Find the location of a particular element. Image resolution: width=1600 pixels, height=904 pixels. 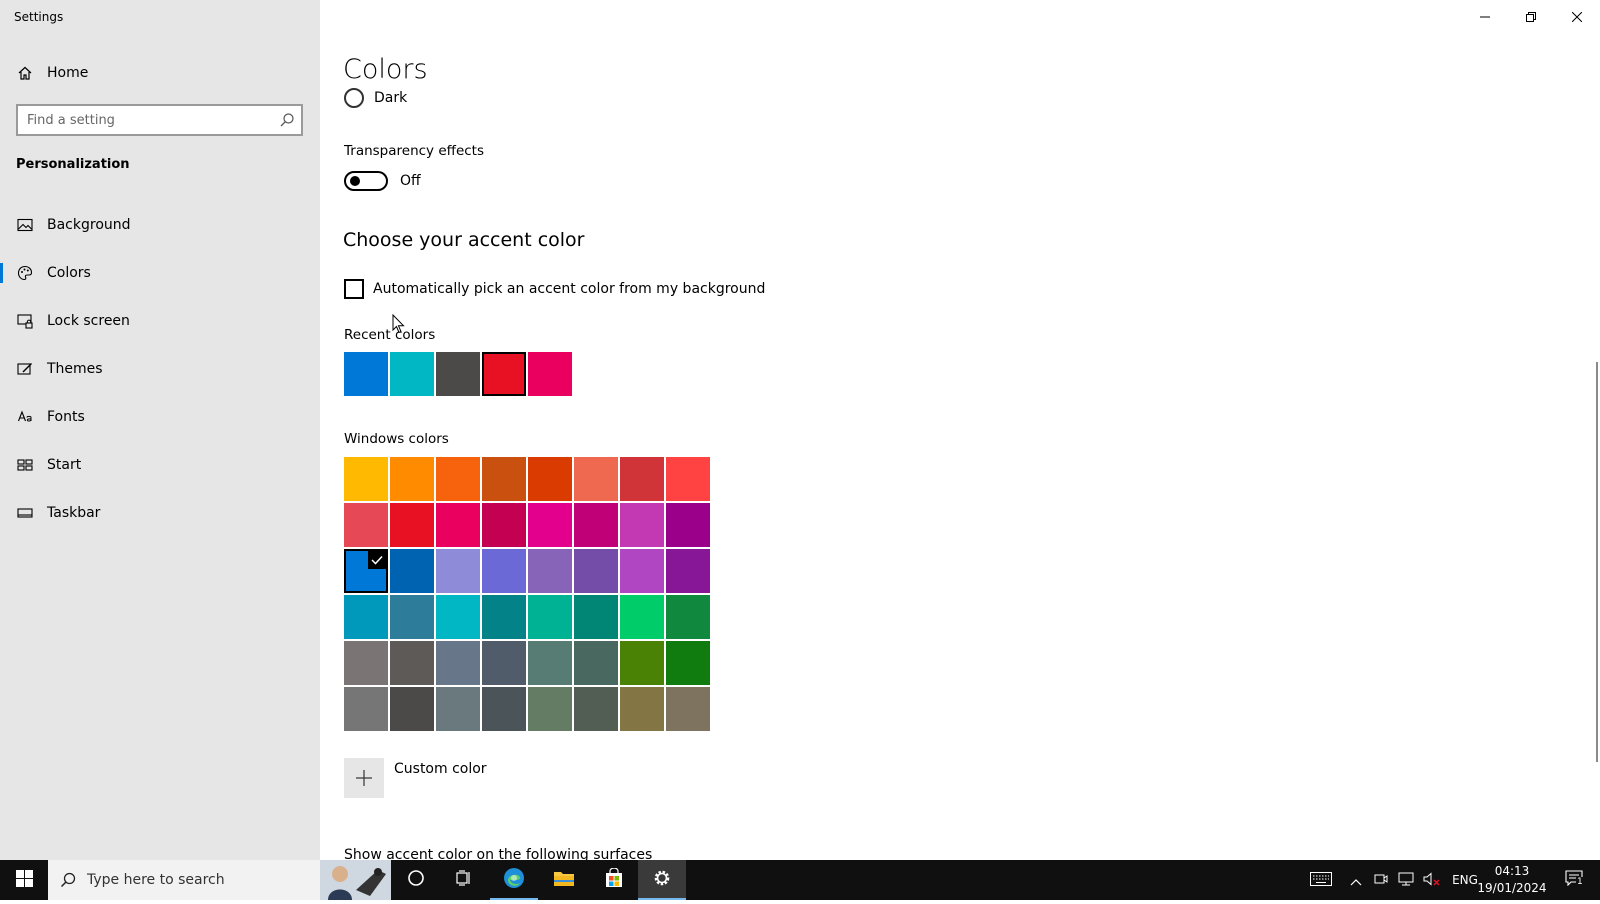

sidebar-item-background: Background is located at coordinates (160, 225).